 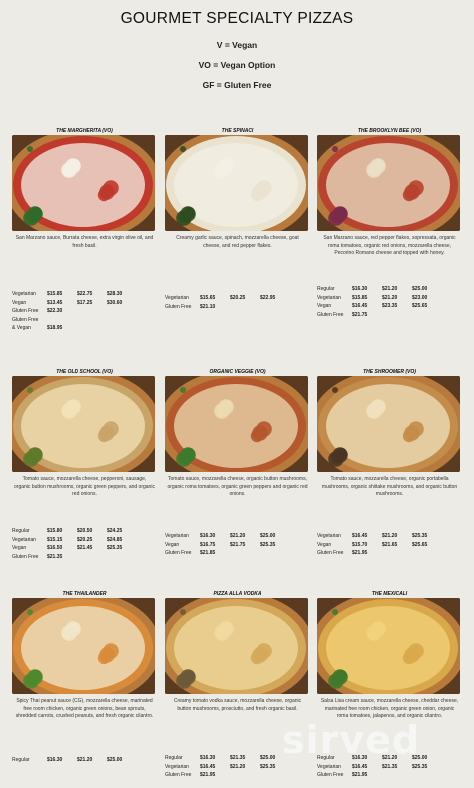 I want to click on price-value: $21.75, so click(x=238, y=544).